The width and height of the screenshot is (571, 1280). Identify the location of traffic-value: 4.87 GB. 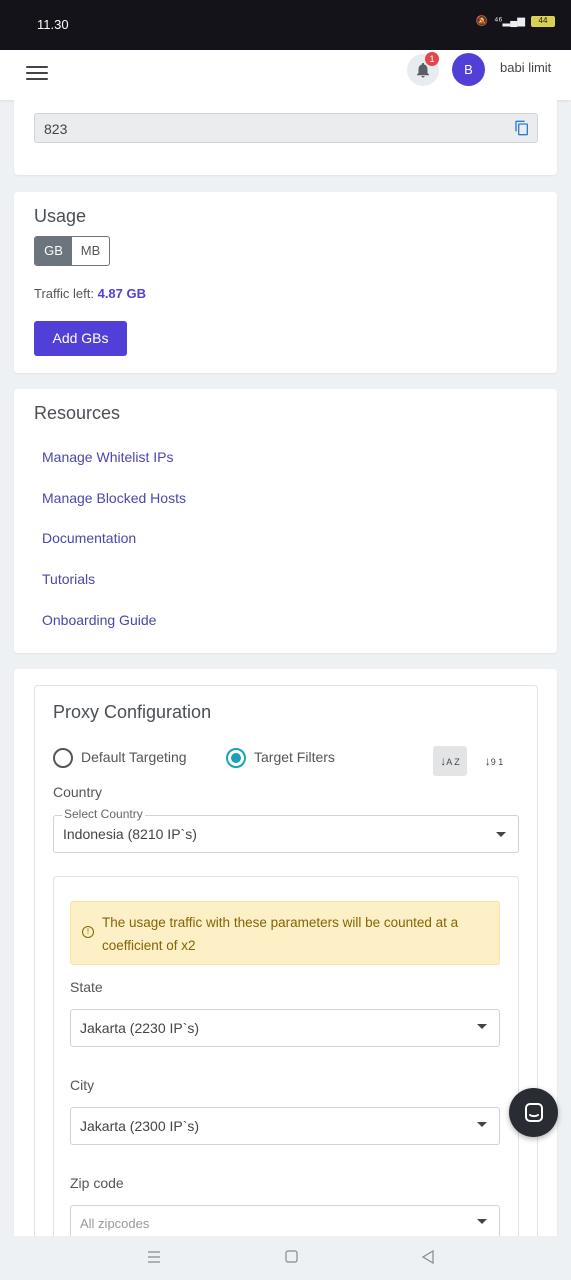
(122, 293).